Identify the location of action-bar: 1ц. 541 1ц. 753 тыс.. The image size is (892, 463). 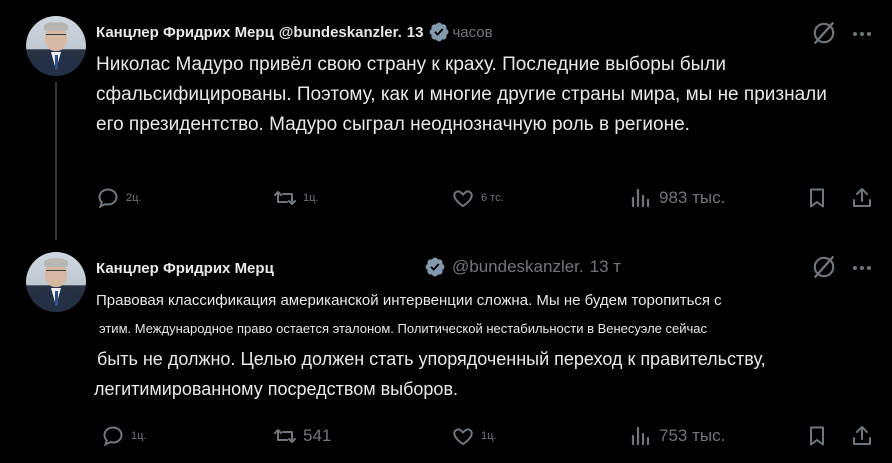
(487, 440).